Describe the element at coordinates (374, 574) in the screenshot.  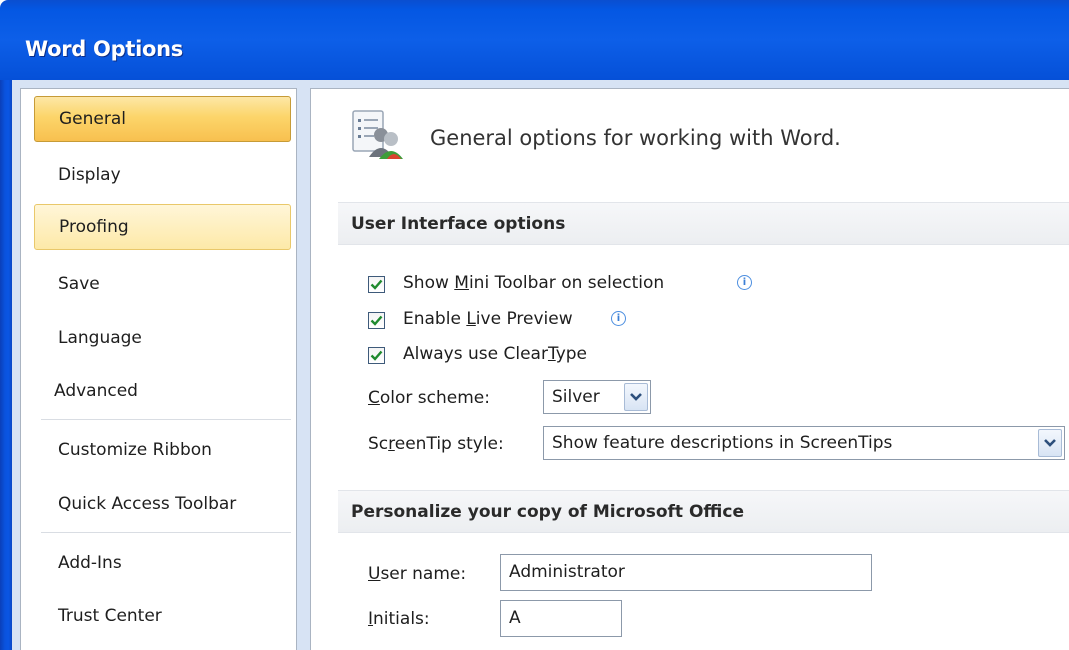
I see `access-key: U` at that location.